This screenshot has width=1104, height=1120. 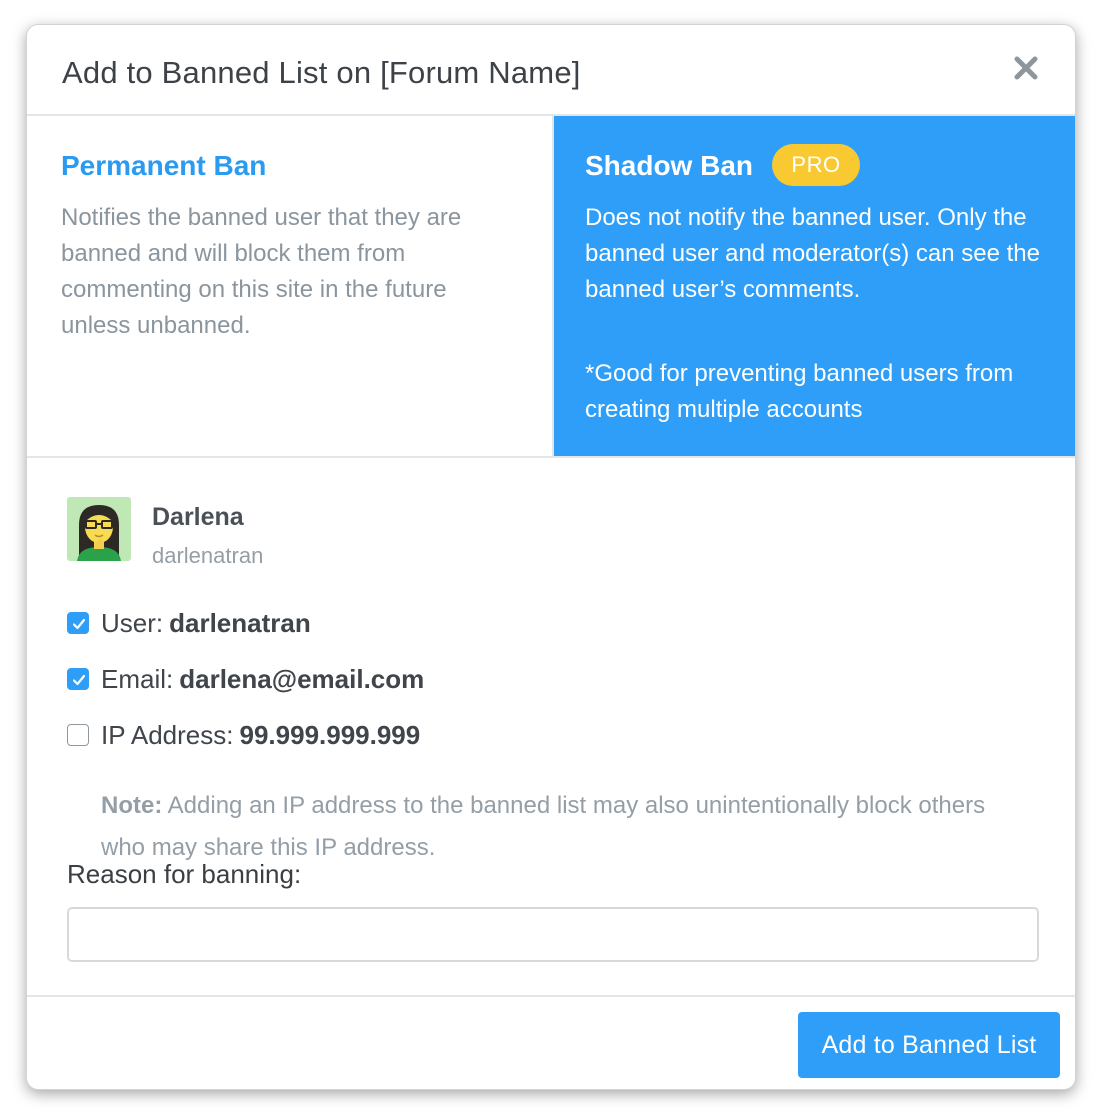 I want to click on ban-ip-checkbox, so click(x=78, y=735).